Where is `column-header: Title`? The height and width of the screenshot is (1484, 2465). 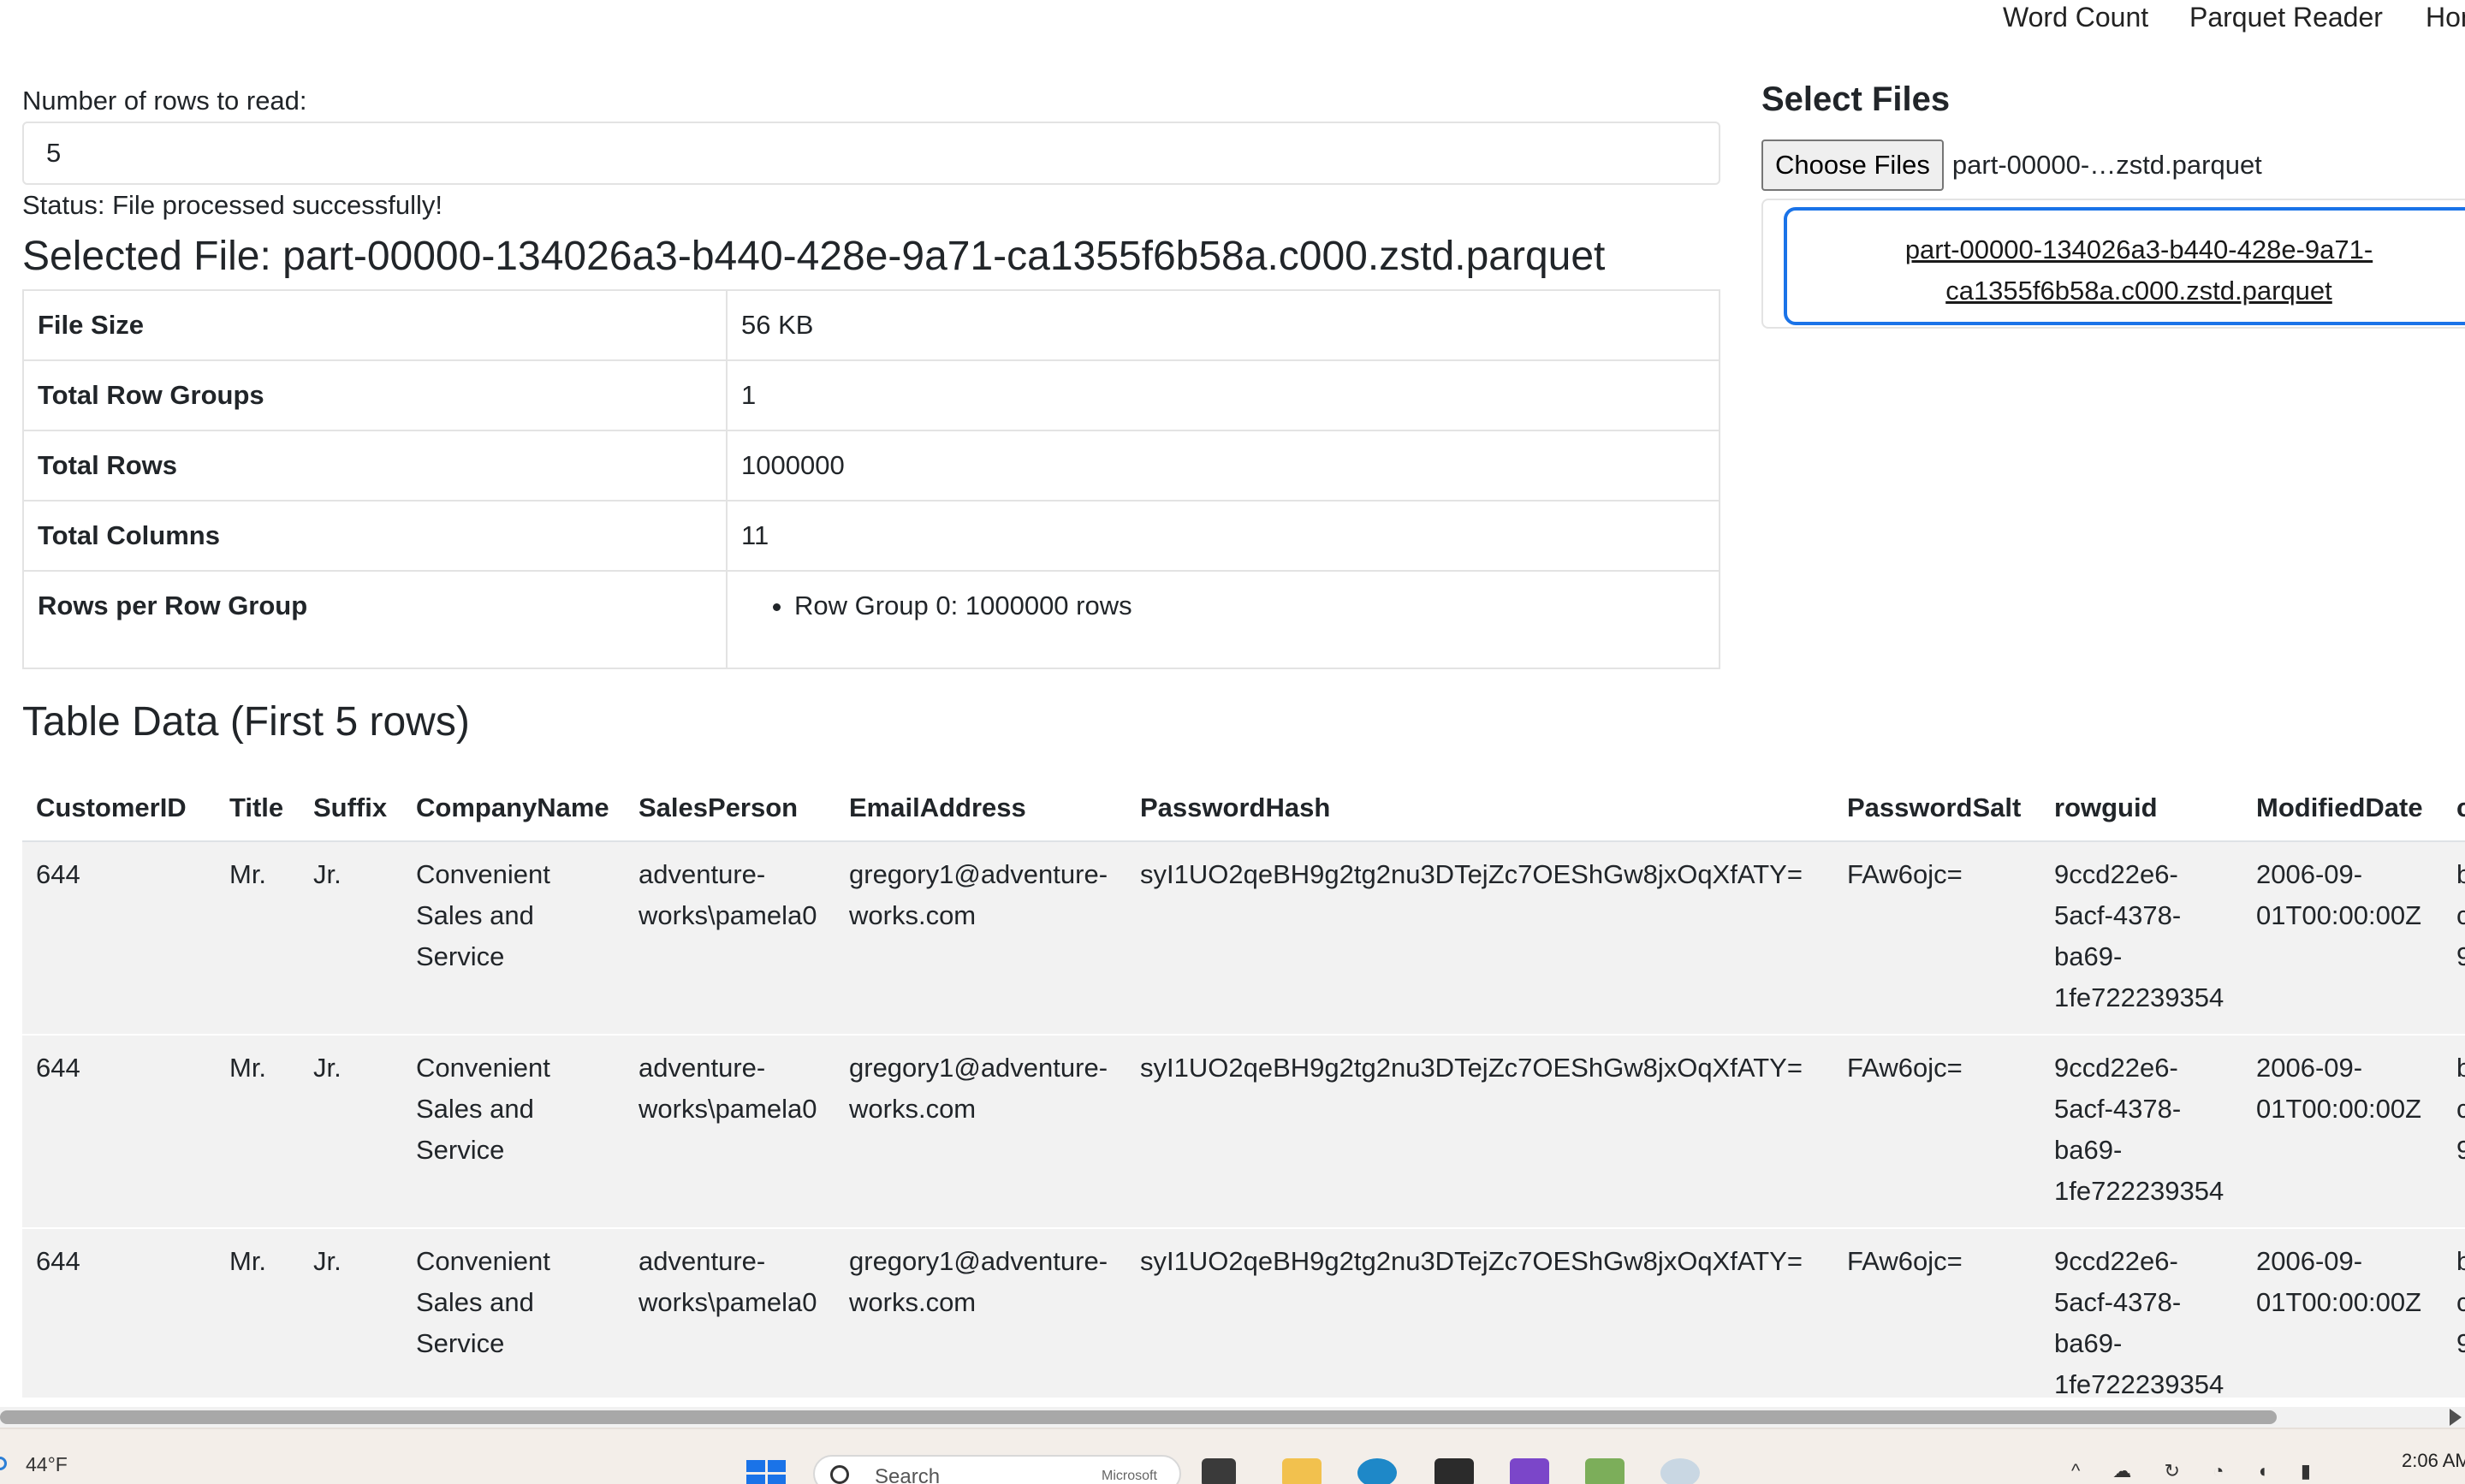 column-header: Title is located at coordinates (258, 809).